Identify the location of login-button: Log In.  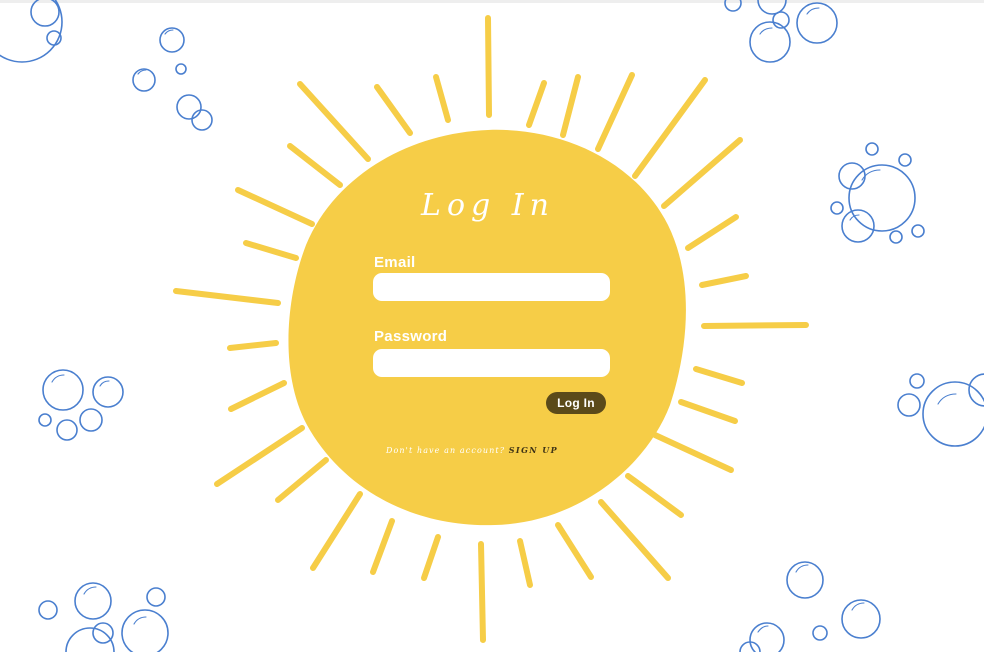
(576, 403).